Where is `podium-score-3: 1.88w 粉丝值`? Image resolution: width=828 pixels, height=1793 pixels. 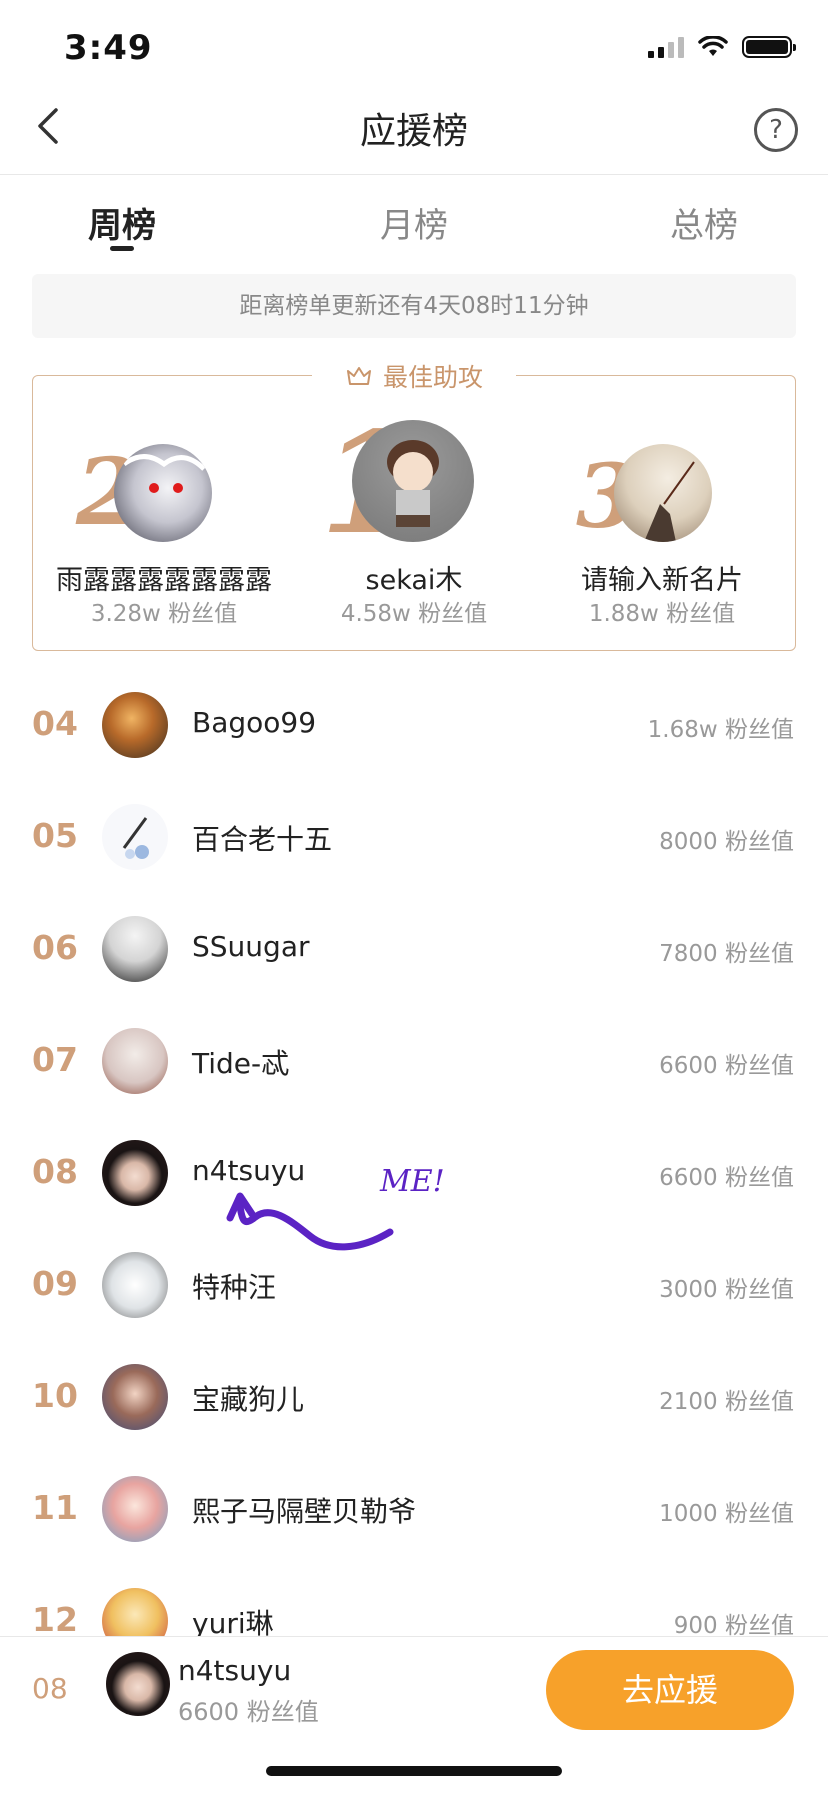 podium-score-3: 1.88w 粉丝值 is located at coordinates (662, 614).